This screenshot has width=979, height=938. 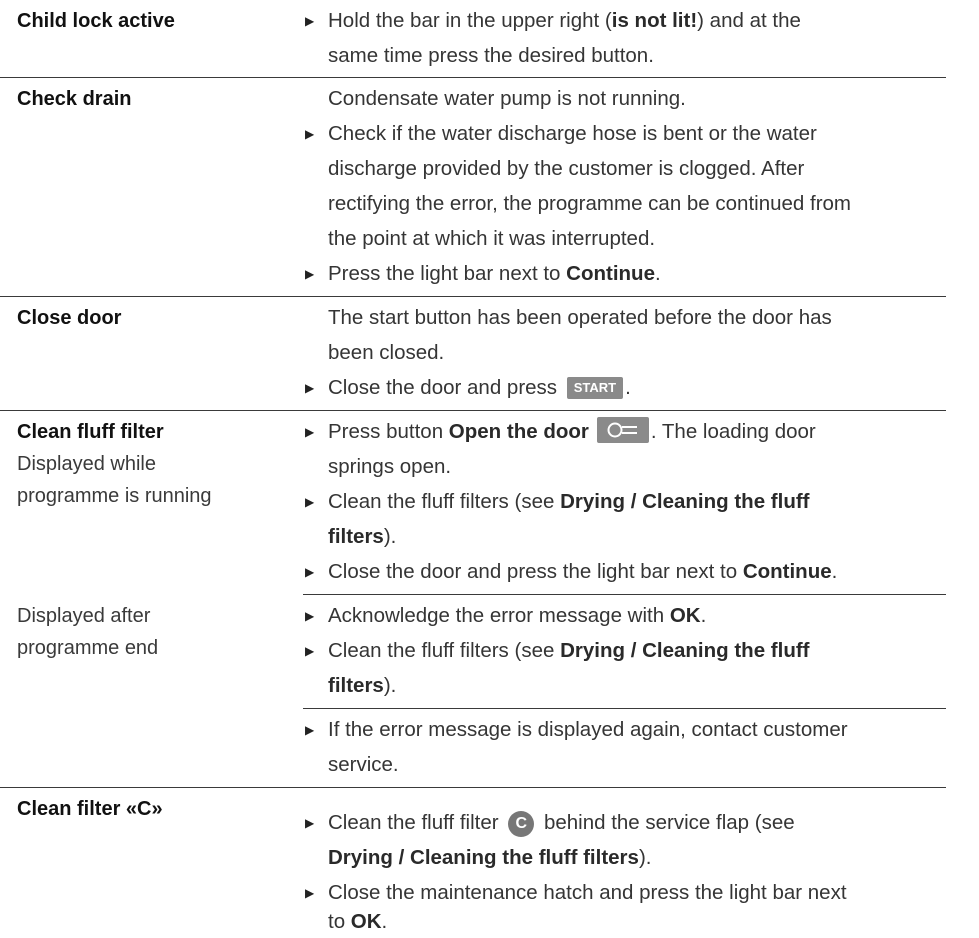 What do you see at coordinates (491, 55) in the screenshot?
I see `child-lock-text-2: same time press the desired button.` at bounding box center [491, 55].